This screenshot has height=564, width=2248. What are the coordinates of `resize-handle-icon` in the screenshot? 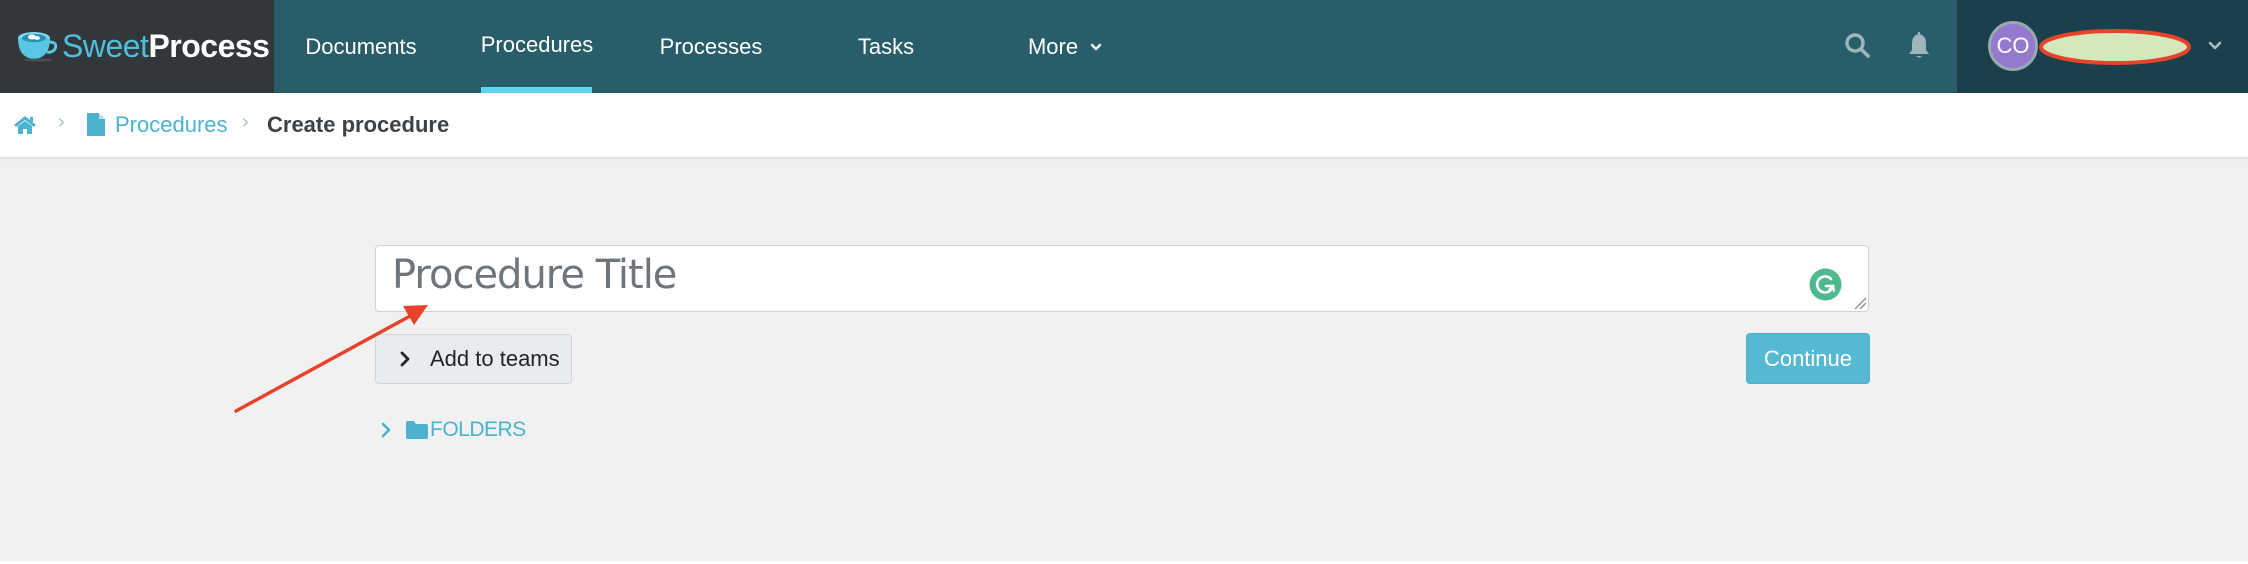 It's located at (1860, 303).